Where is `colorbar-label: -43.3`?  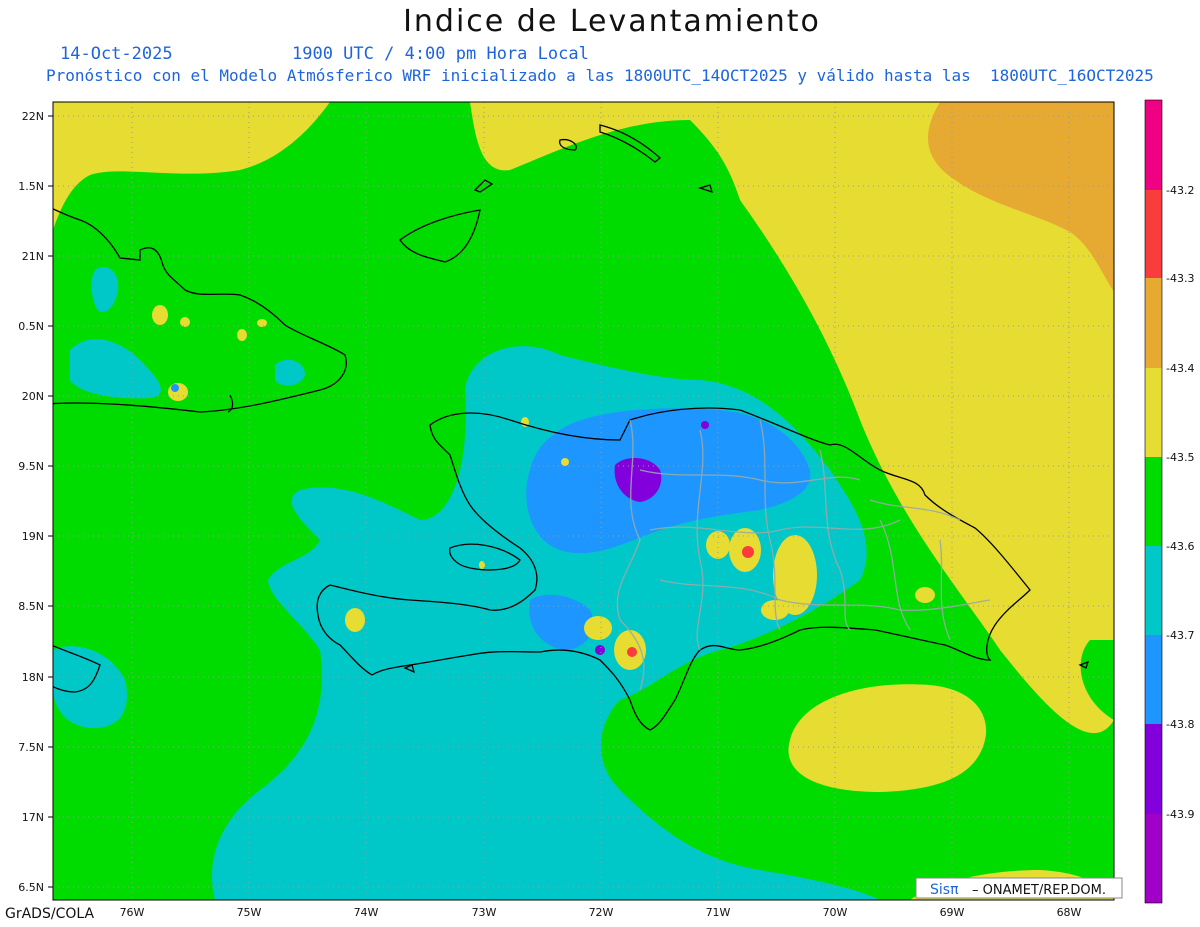 colorbar-label: -43.3 is located at coordinates (1180, 278).